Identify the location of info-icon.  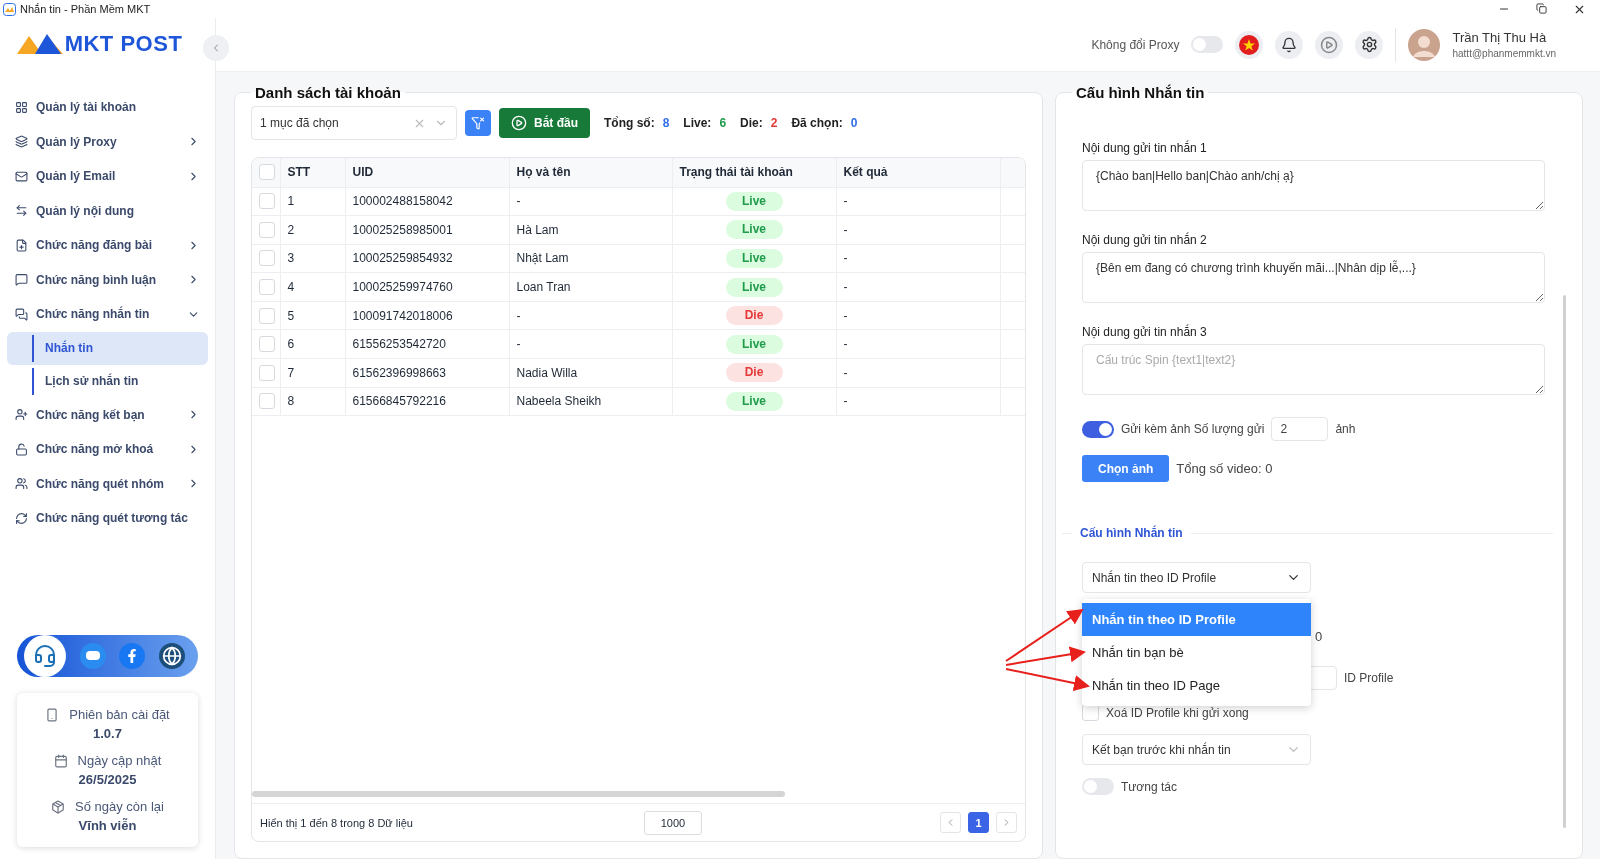
(52, 714).